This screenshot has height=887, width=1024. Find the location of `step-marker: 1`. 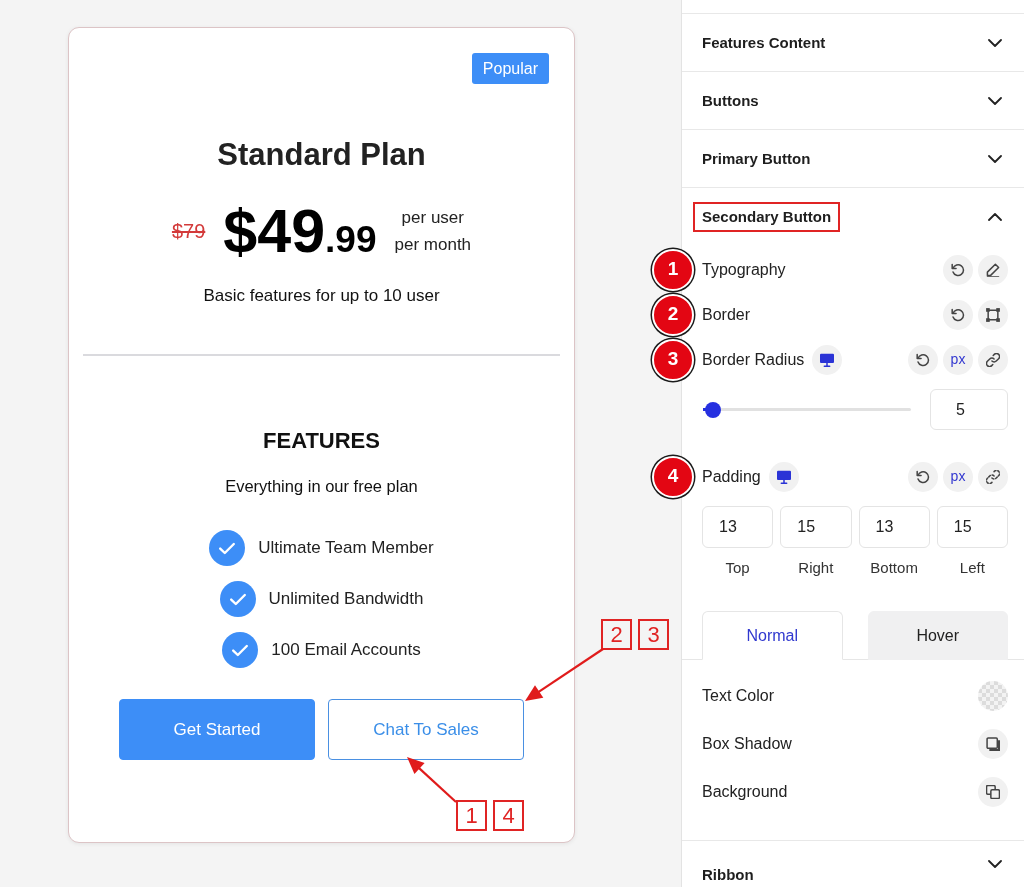

step-marker: 1 is located at coordinates (673, 269).